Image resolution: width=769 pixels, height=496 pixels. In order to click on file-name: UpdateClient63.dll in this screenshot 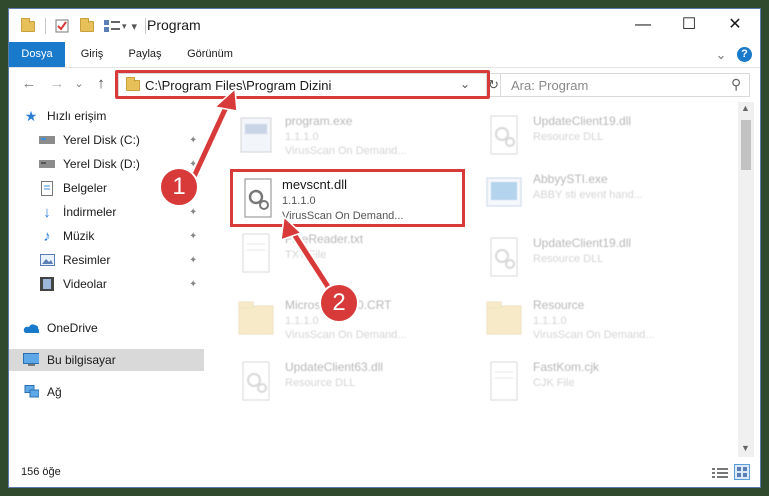, I will do `click(334, 367)`.